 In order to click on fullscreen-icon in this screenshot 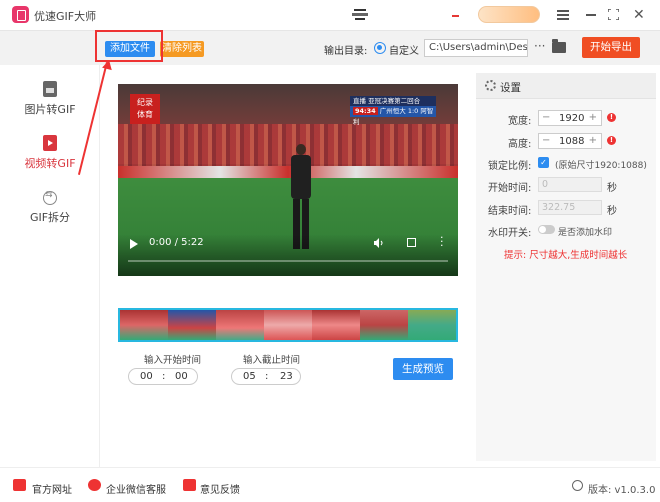, I will do `click(613, 14)`.